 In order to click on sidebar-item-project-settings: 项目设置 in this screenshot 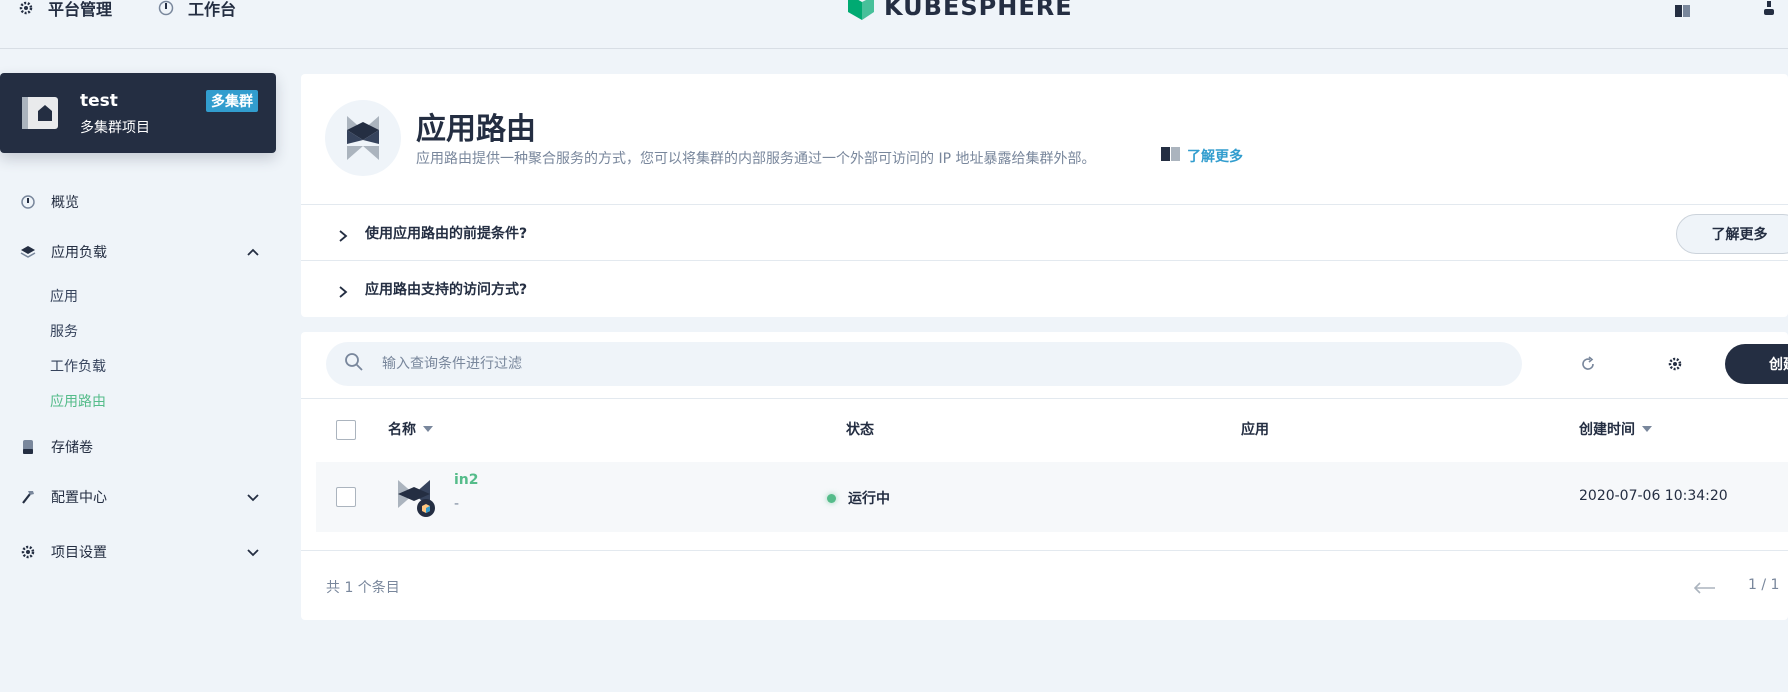, I will do `click(140, 552)`.